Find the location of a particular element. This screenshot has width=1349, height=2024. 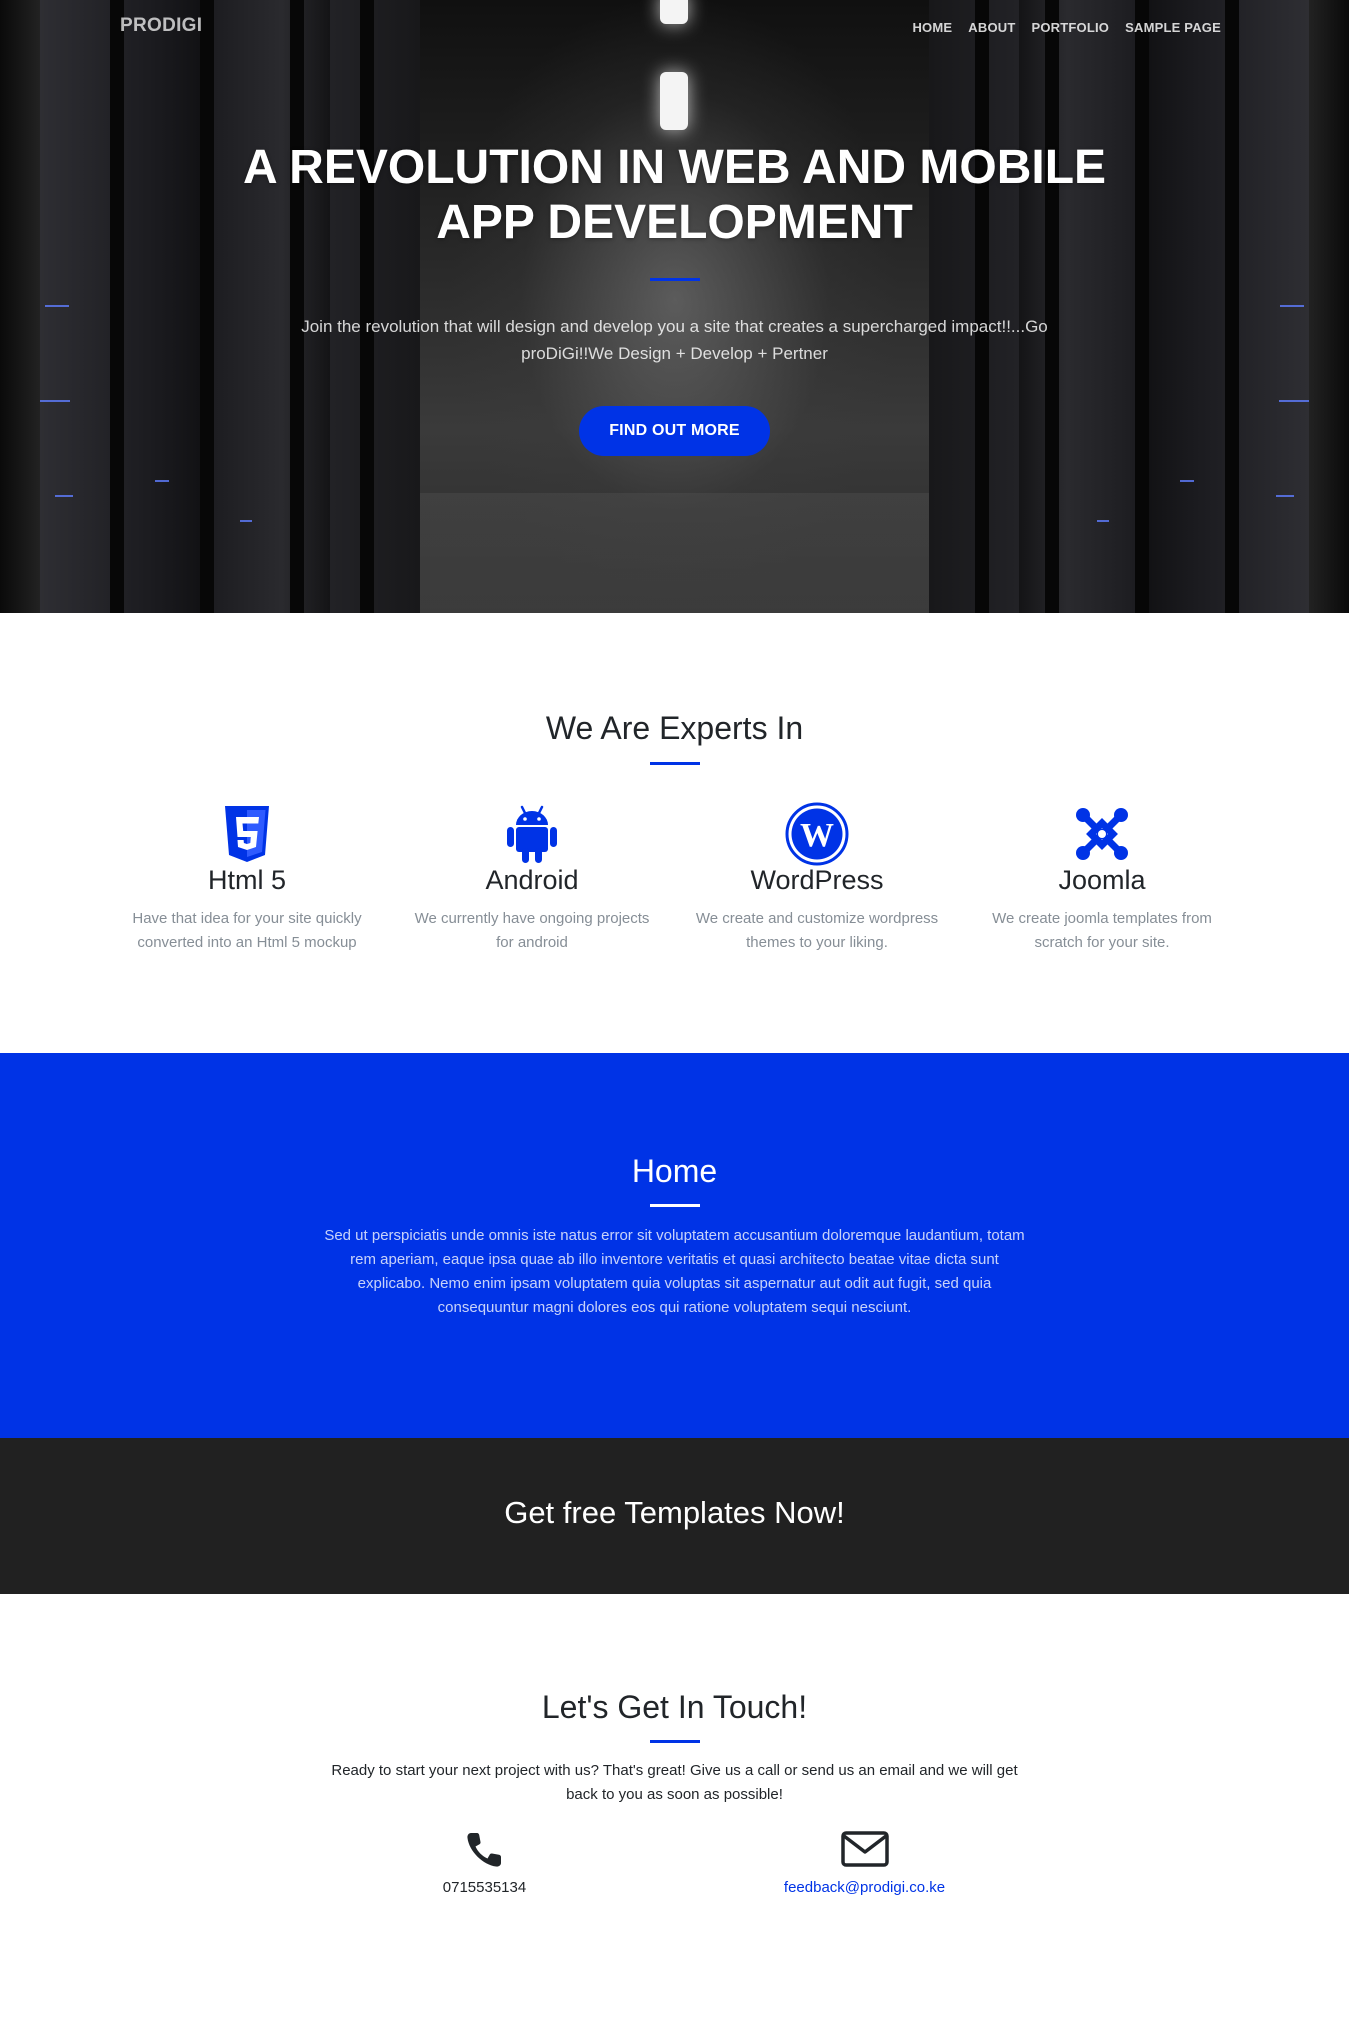

brand-logo: PRODIGI is located at coordinates (161, 26).